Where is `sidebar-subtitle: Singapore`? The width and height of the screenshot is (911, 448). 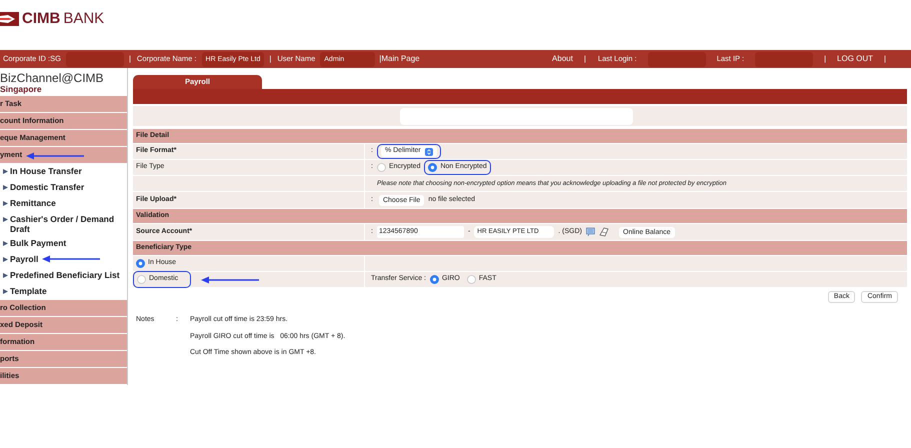 sidebar-subtitle: Singapore is located at coordinates (21, 89).